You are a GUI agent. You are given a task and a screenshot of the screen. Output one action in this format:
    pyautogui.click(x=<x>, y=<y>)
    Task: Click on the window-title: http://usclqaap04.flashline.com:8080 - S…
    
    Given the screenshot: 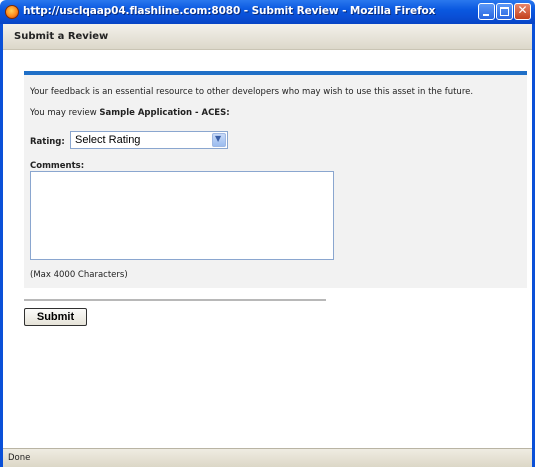 What is the action you would take?
    pyautogui.click(x=229, y=11)
    